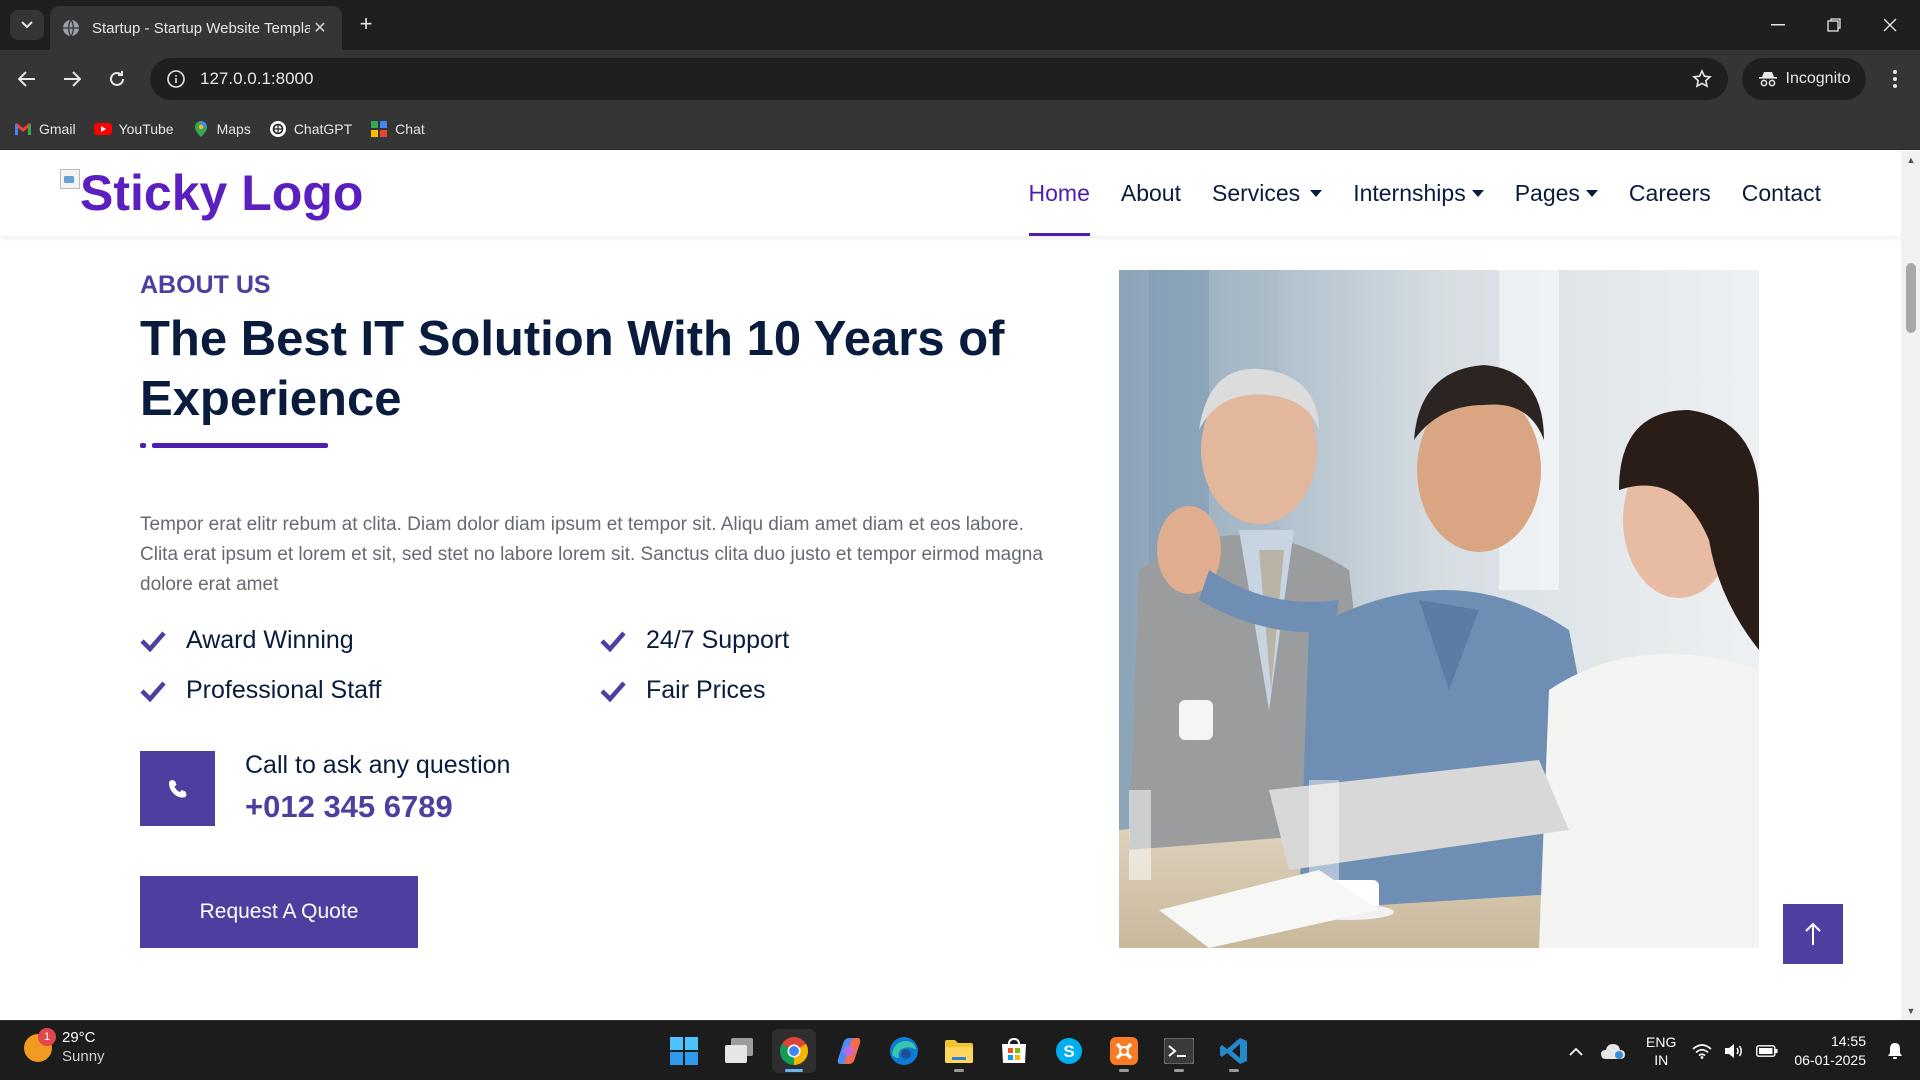 Image resolution: width=1920 pixels, height=1080 pixels. What do you see at coordinates (310, 129) in the screenshot?
I see `bookmark-chatgpt: ChatGPT` at bounding box center [310, 129].